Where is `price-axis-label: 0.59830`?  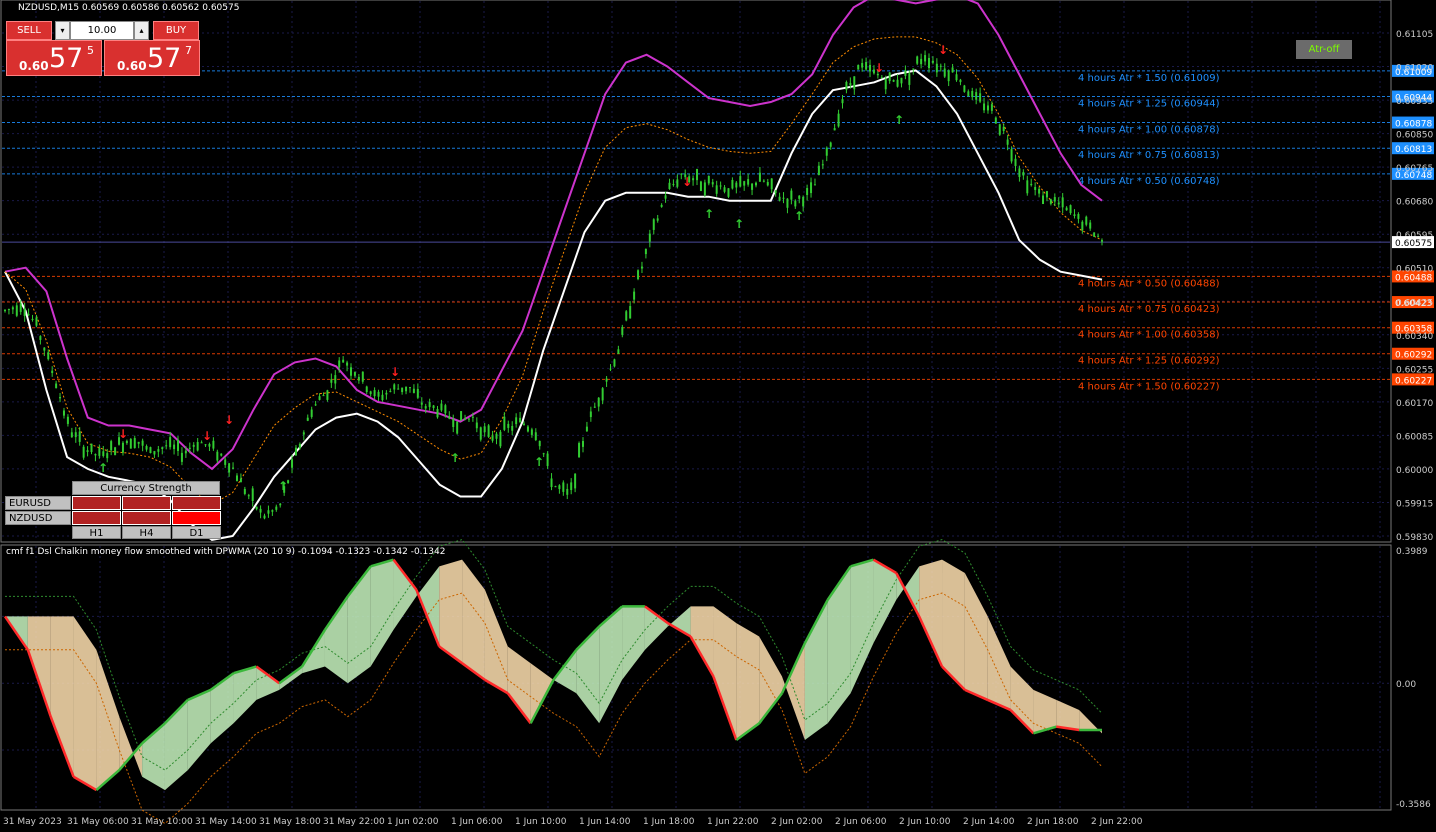
price-axis-label: 0.59830 is located at coordinates (1414, 538).